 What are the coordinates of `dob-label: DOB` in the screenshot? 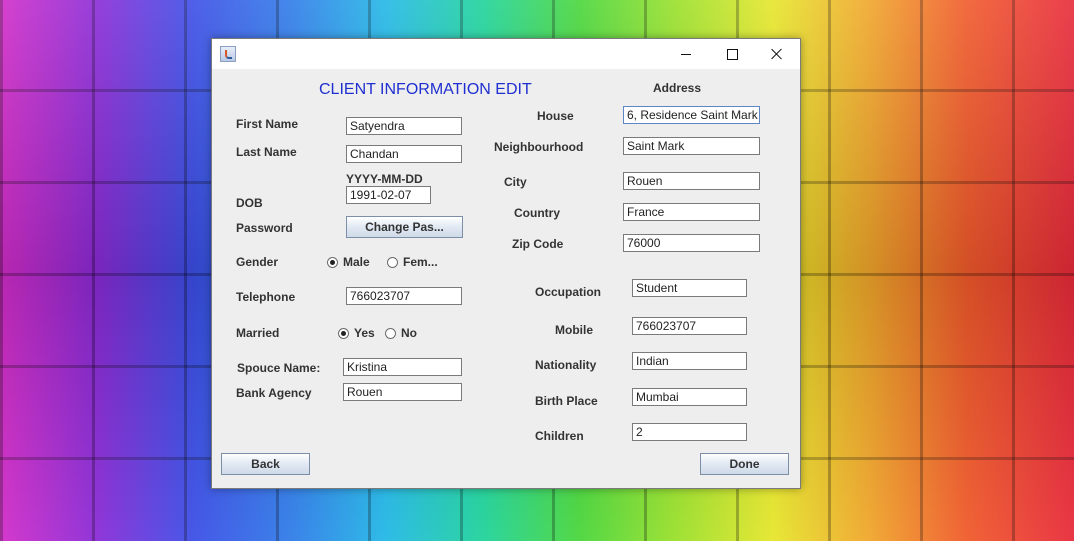 It's located at (249, 203).